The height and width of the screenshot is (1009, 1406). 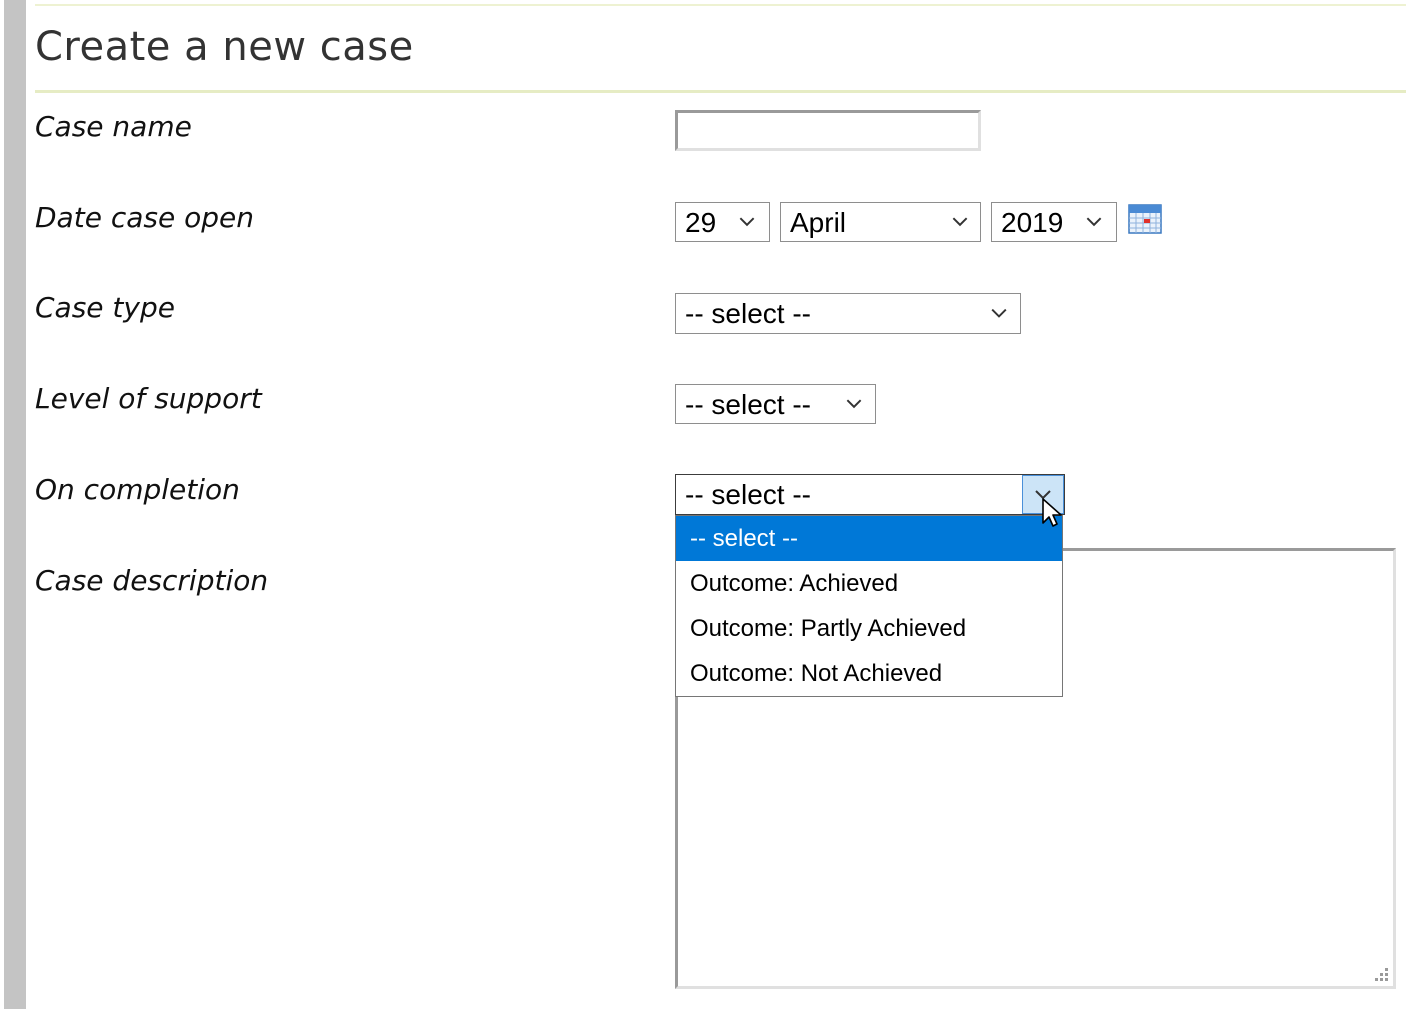 I want to click on title-divider, so click(x=720, y=91).